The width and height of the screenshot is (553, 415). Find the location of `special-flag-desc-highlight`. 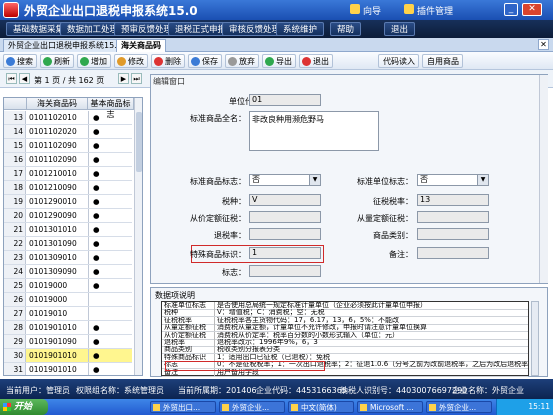

special-flag-desc-highlight is located at coordinates (245, 366).